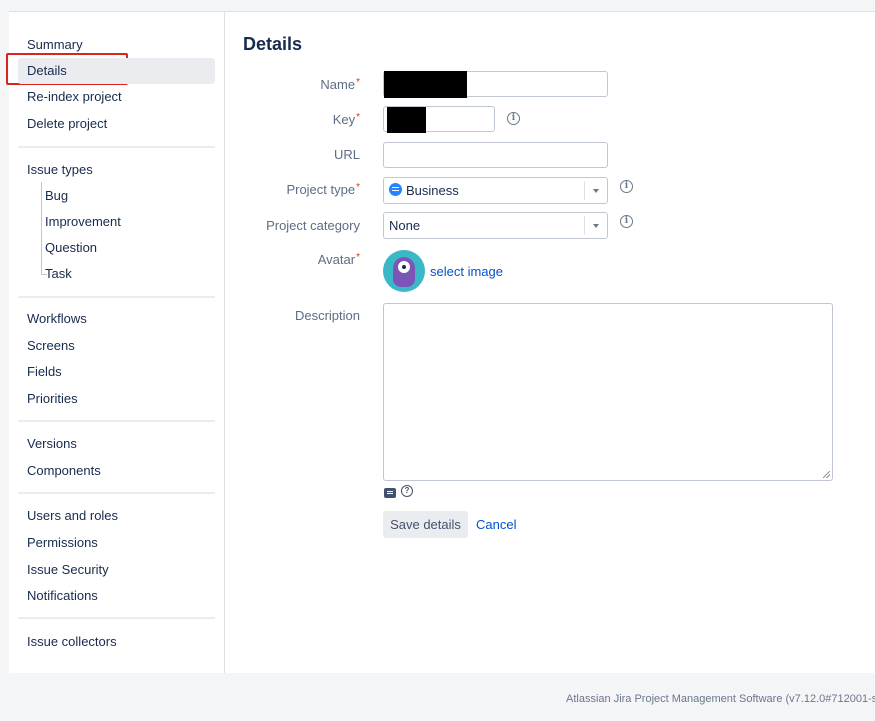  Describe the element at coordinates (327, 315) in the screenshot. I see `description-label: Description` at that location.